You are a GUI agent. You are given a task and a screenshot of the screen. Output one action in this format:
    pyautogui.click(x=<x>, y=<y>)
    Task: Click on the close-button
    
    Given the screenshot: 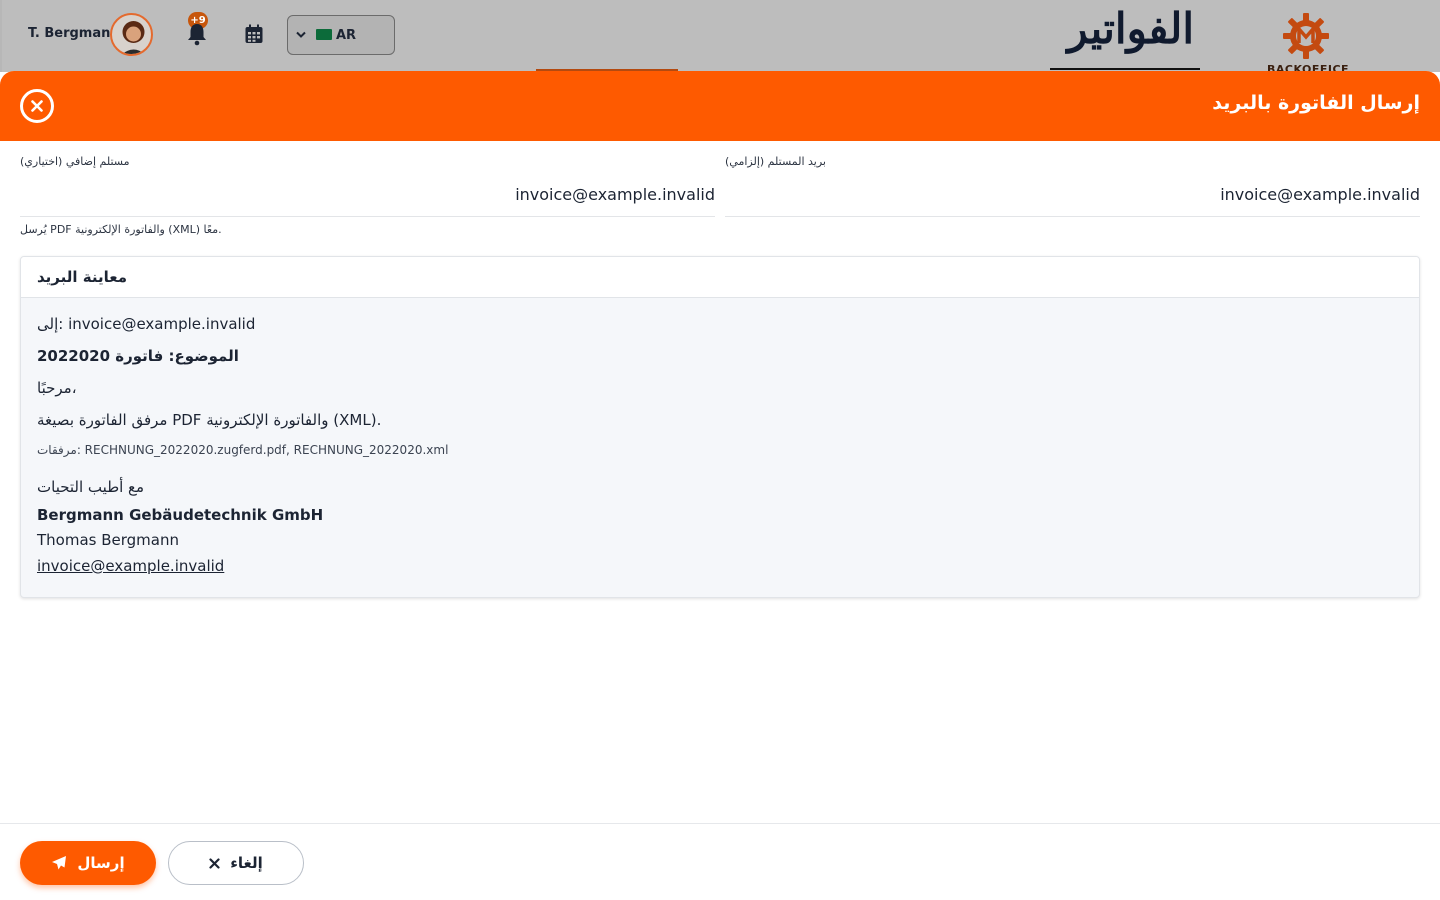 What is the action you would take?
    pyautogui.click(x=37, y=106)
    